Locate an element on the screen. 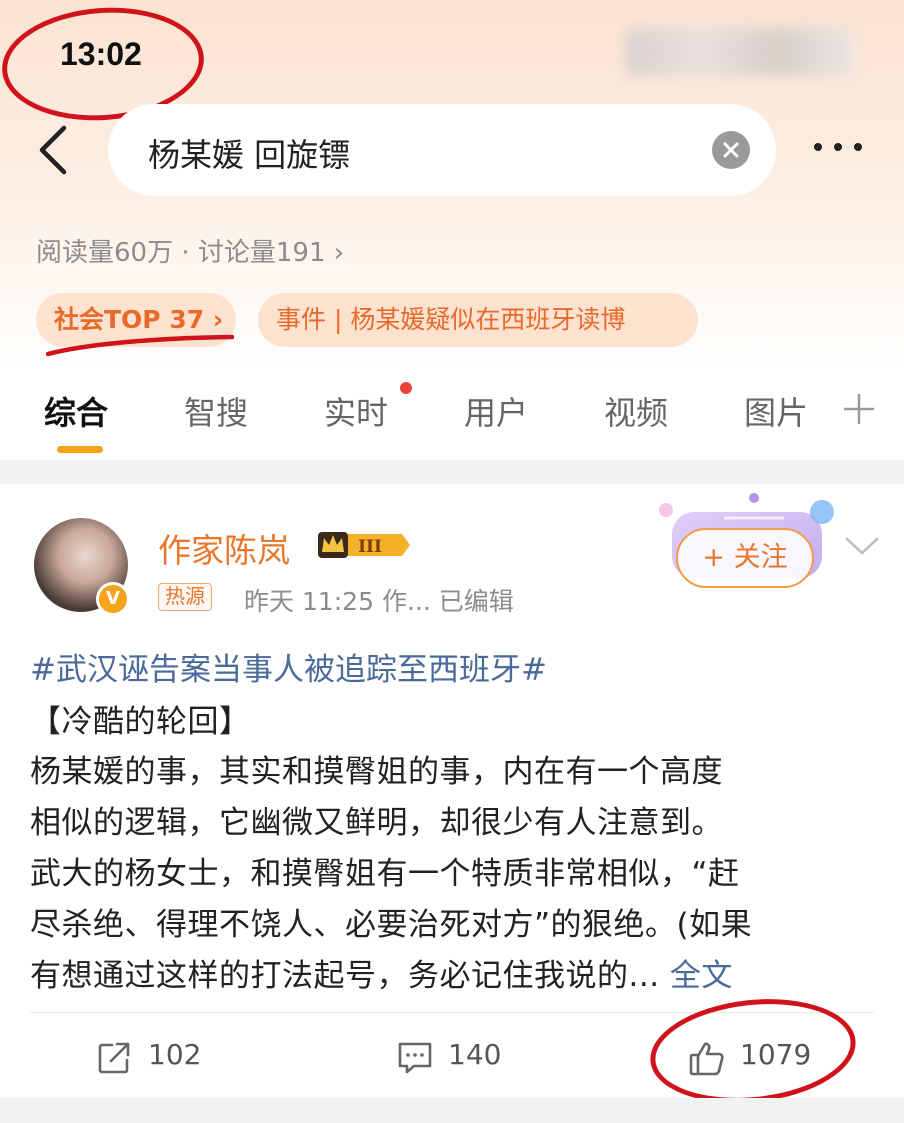 The width and height of the screenshot is (904, 1123). tab-add-button is located at coordinates (859, 409).